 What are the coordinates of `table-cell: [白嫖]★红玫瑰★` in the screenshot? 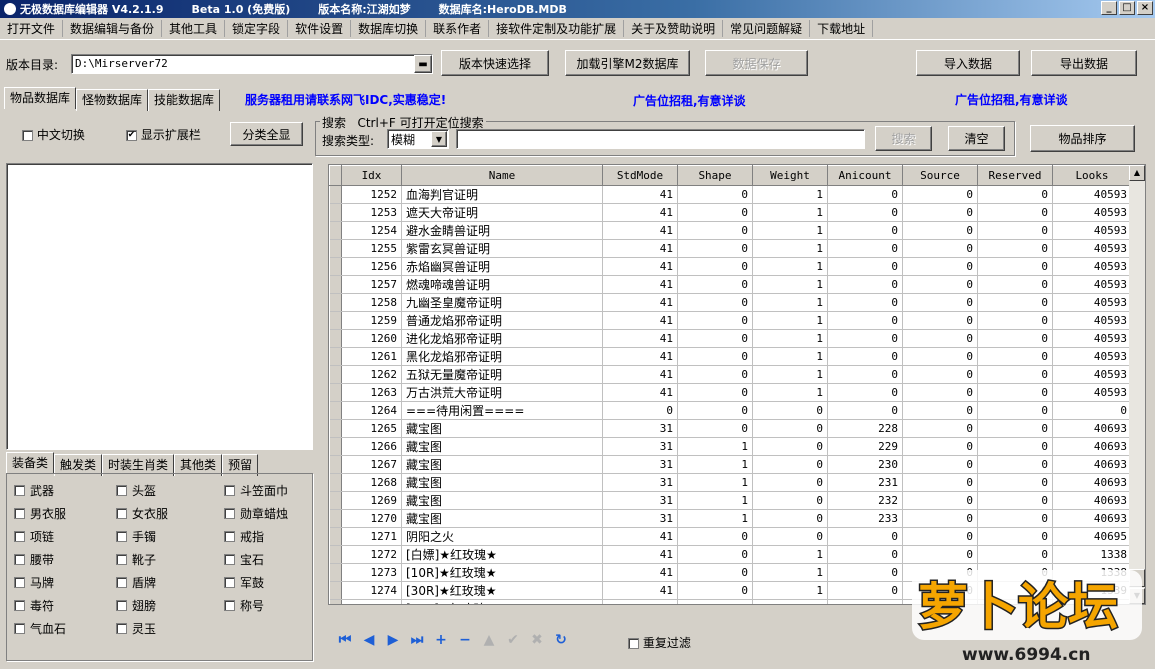 It's located at (502, 554).